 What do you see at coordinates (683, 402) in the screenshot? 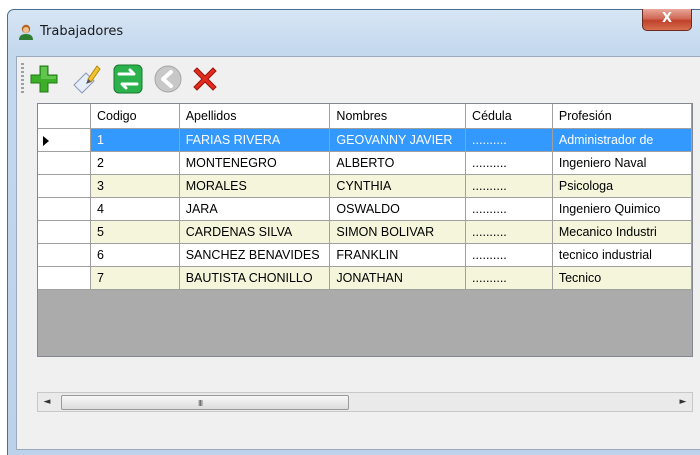
I see `scroll-right-icon: ►` at bounding box center [683, 402].